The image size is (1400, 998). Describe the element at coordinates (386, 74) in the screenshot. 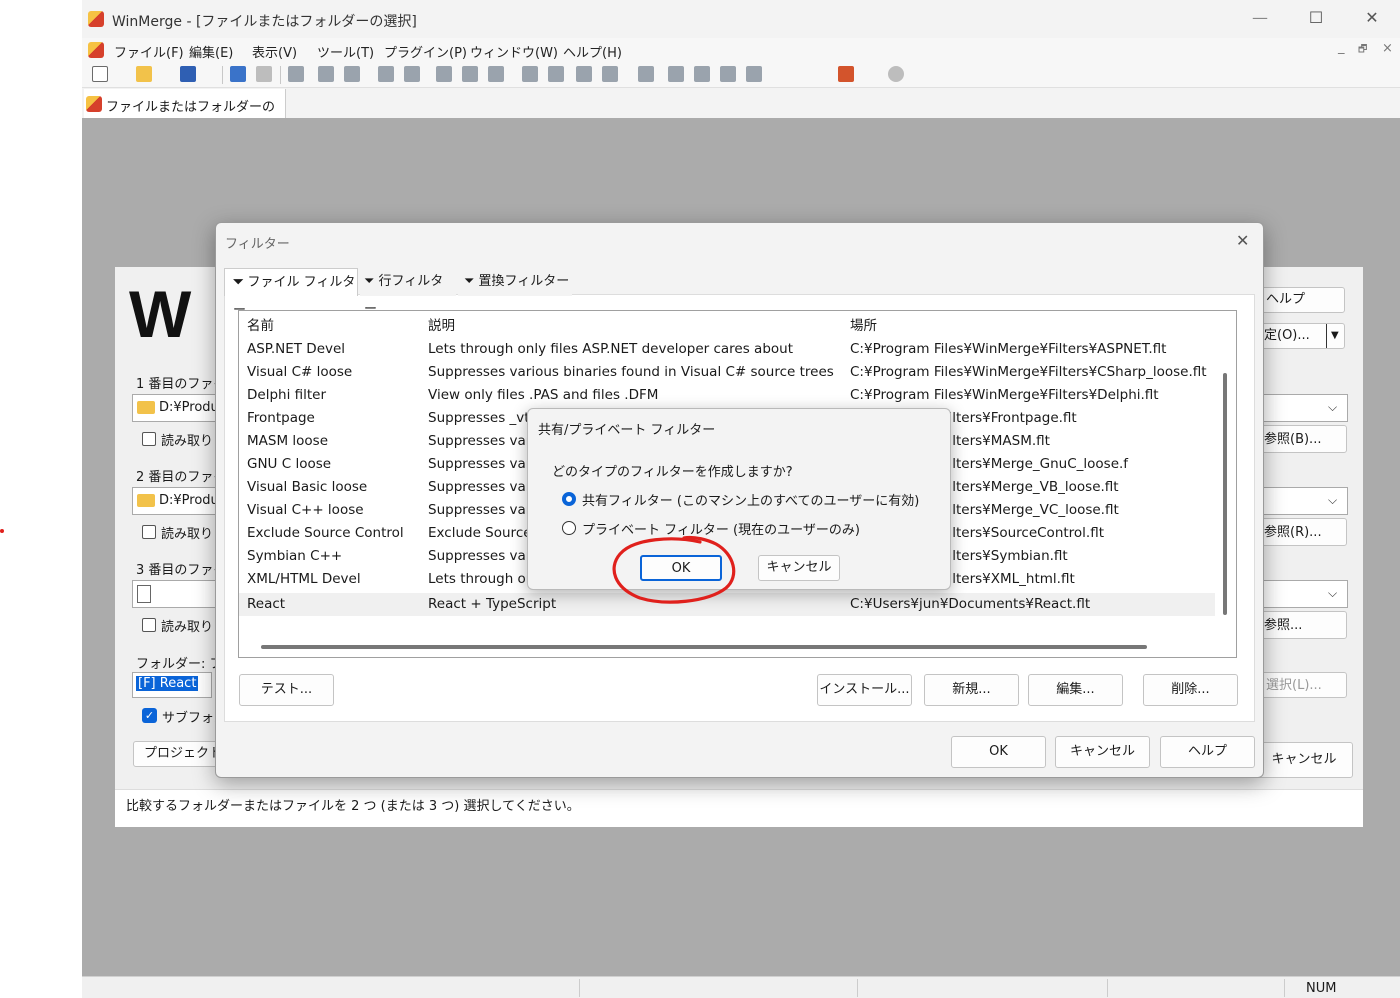

I see `first-diff-icon` at that location.